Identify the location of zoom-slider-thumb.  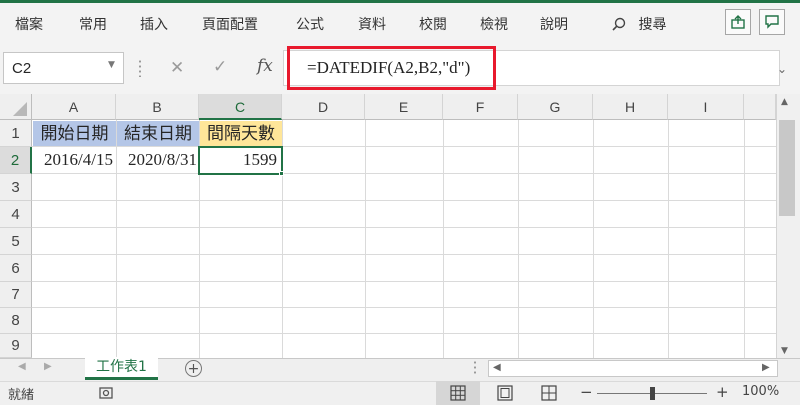
(652, 393).